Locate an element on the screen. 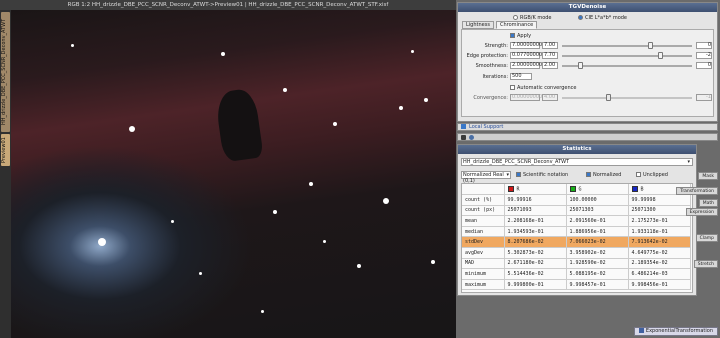  scientific-notation-checkbox: Scientific notation is located at coordinates (542, 175).